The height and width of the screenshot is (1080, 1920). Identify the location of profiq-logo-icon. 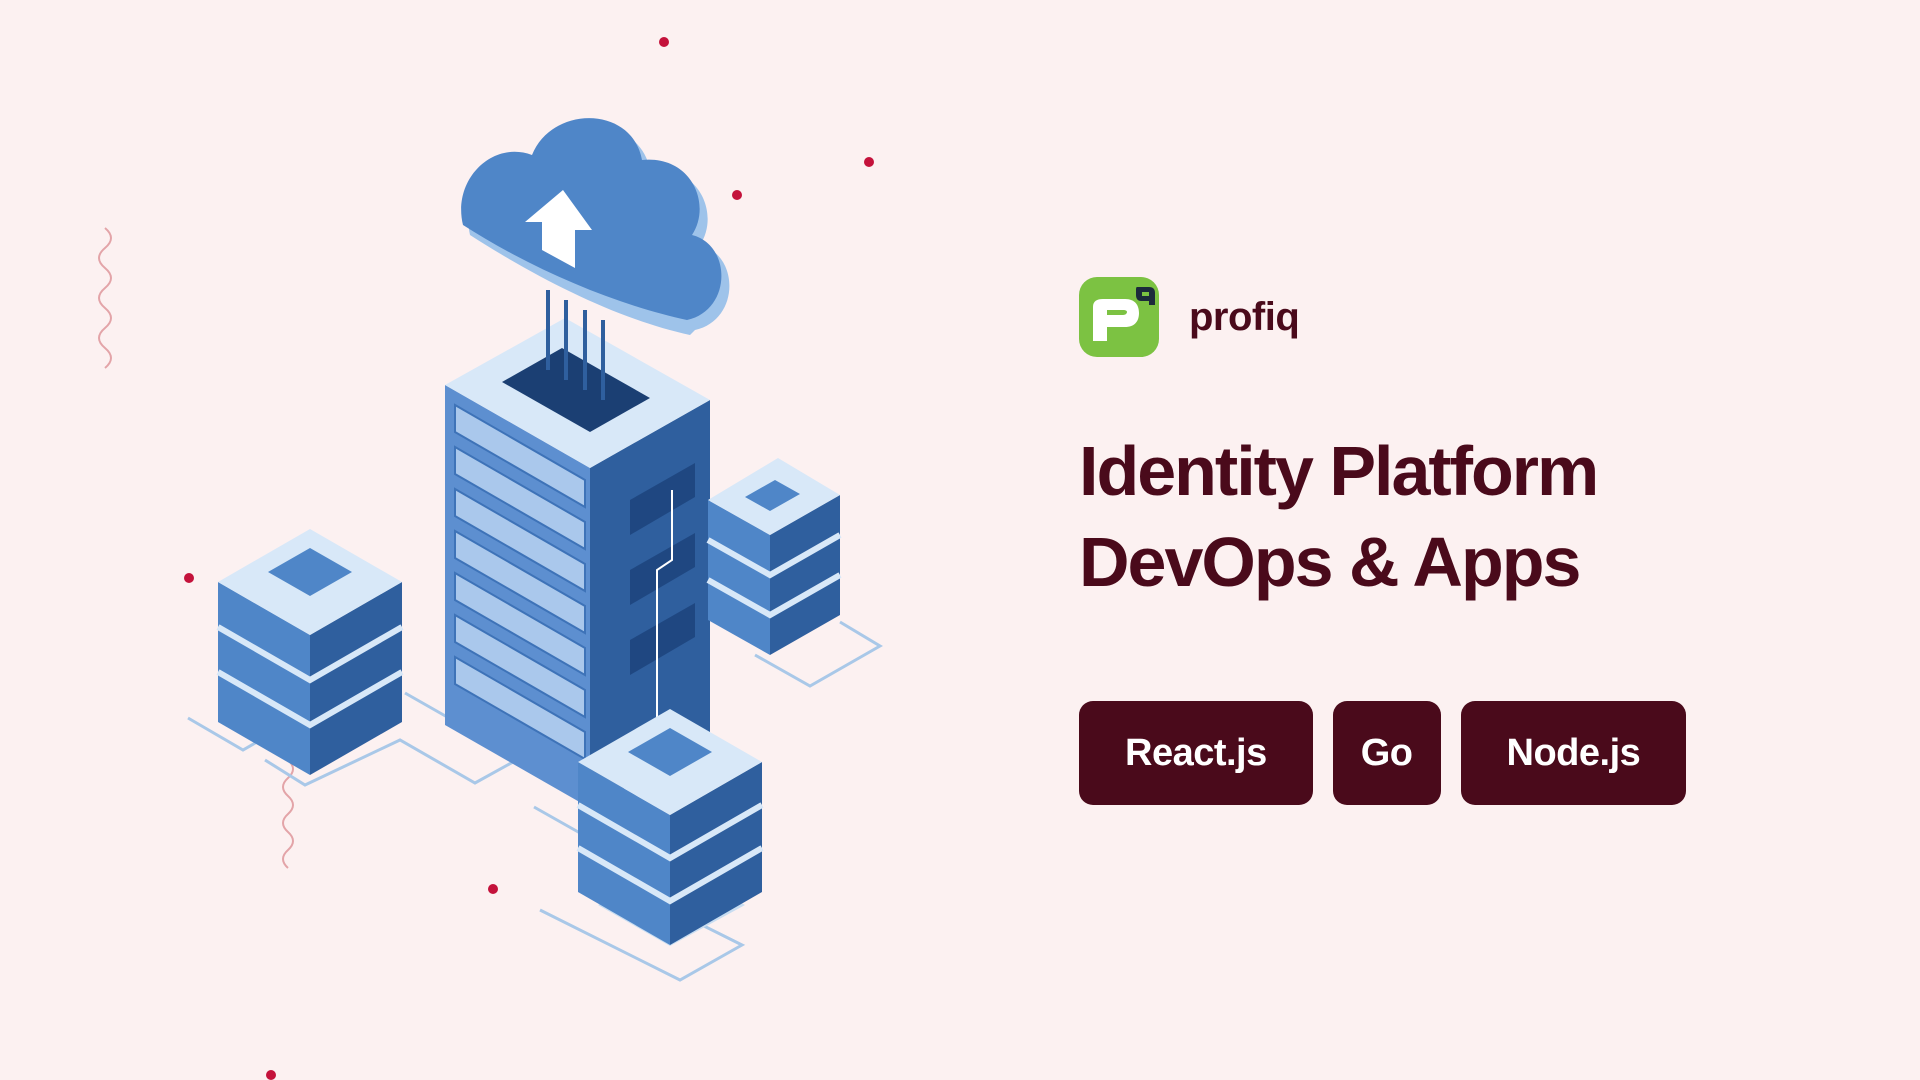
(1119, 317).